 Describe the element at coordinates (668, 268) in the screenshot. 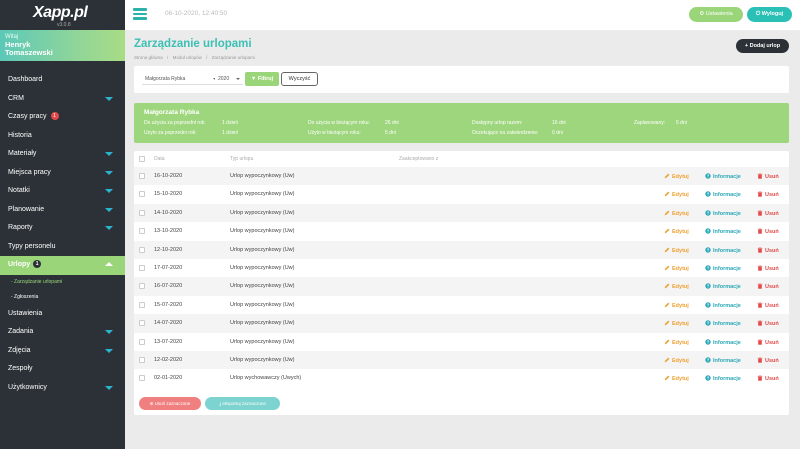

I see `pencil-icon` at that location.